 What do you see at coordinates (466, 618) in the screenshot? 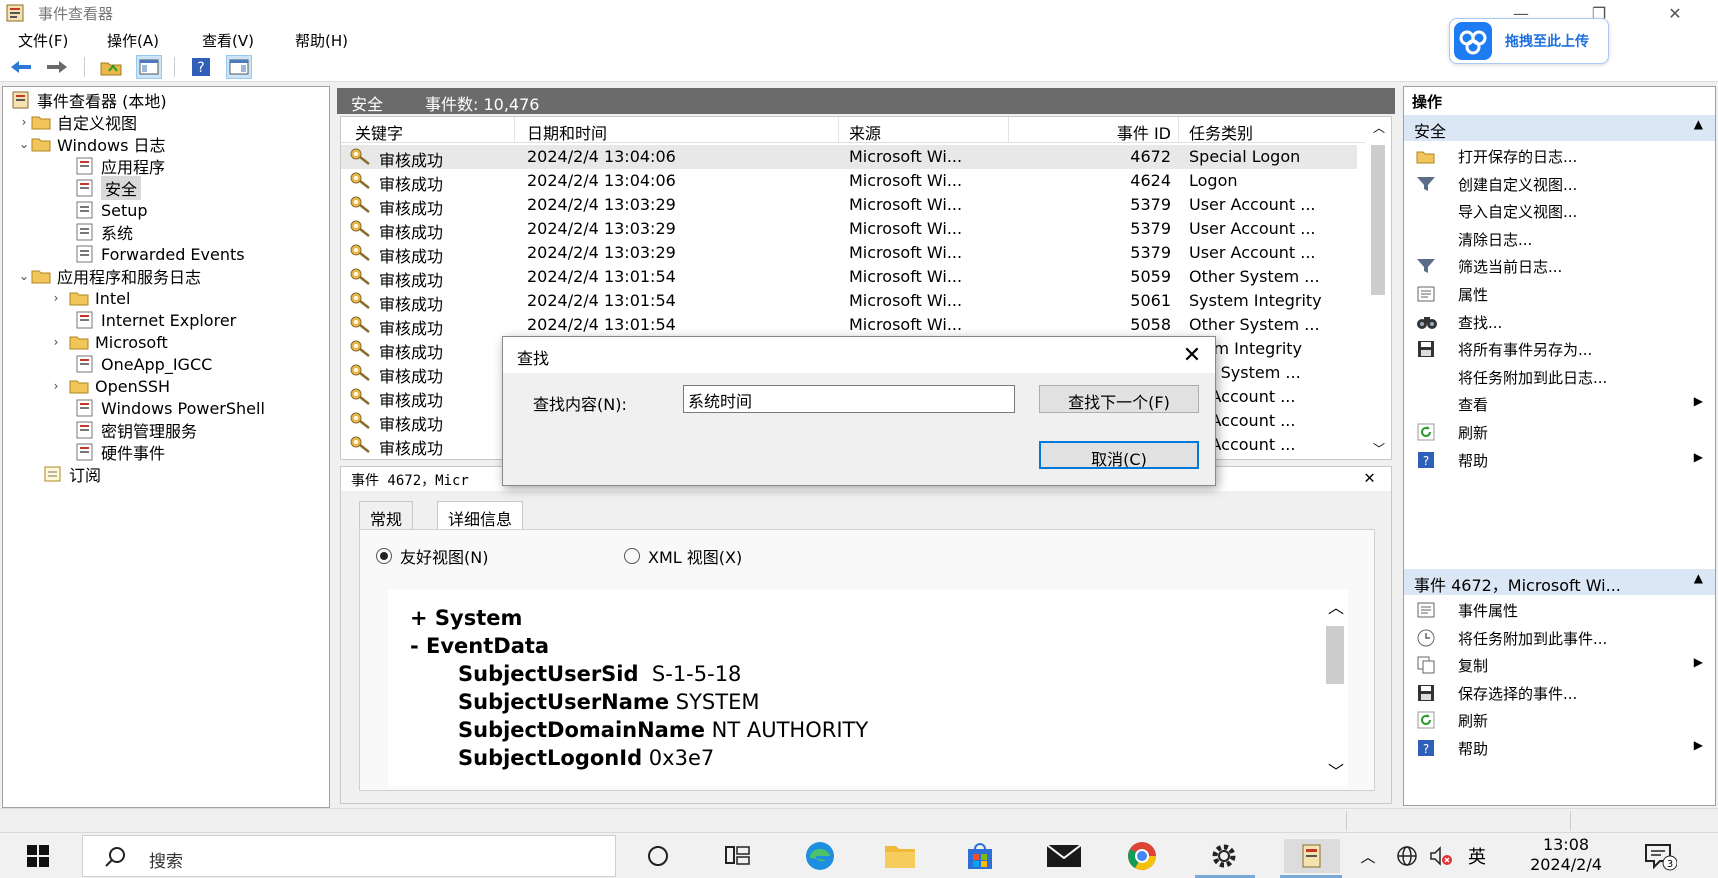
I see `system-node: + System` at bounding box center [466, 618].